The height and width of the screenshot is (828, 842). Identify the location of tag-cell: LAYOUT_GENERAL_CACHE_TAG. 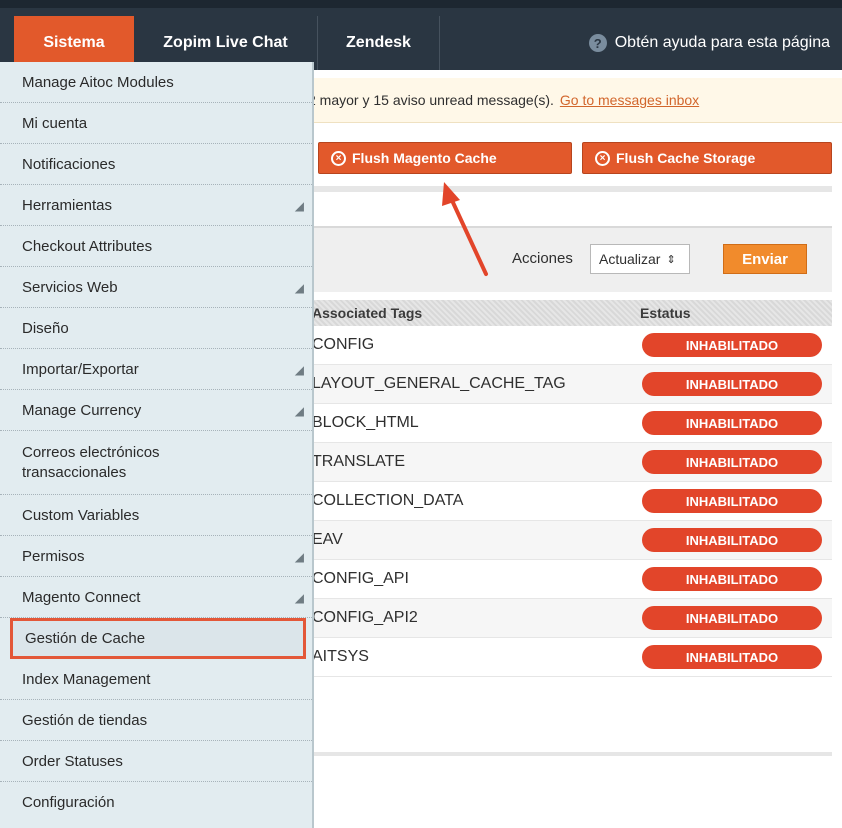
(439, 383).